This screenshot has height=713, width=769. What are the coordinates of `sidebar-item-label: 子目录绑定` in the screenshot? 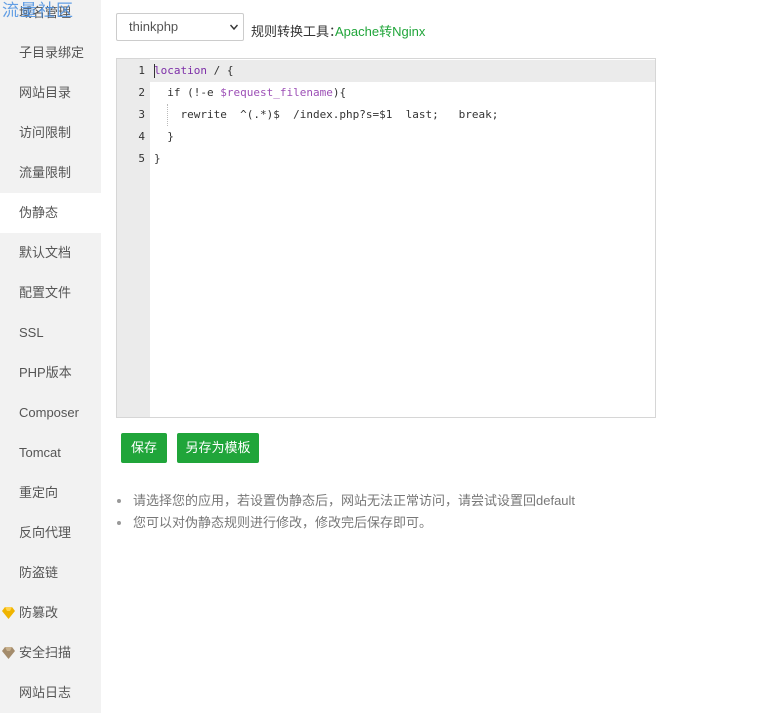 It's located at (52, 52).